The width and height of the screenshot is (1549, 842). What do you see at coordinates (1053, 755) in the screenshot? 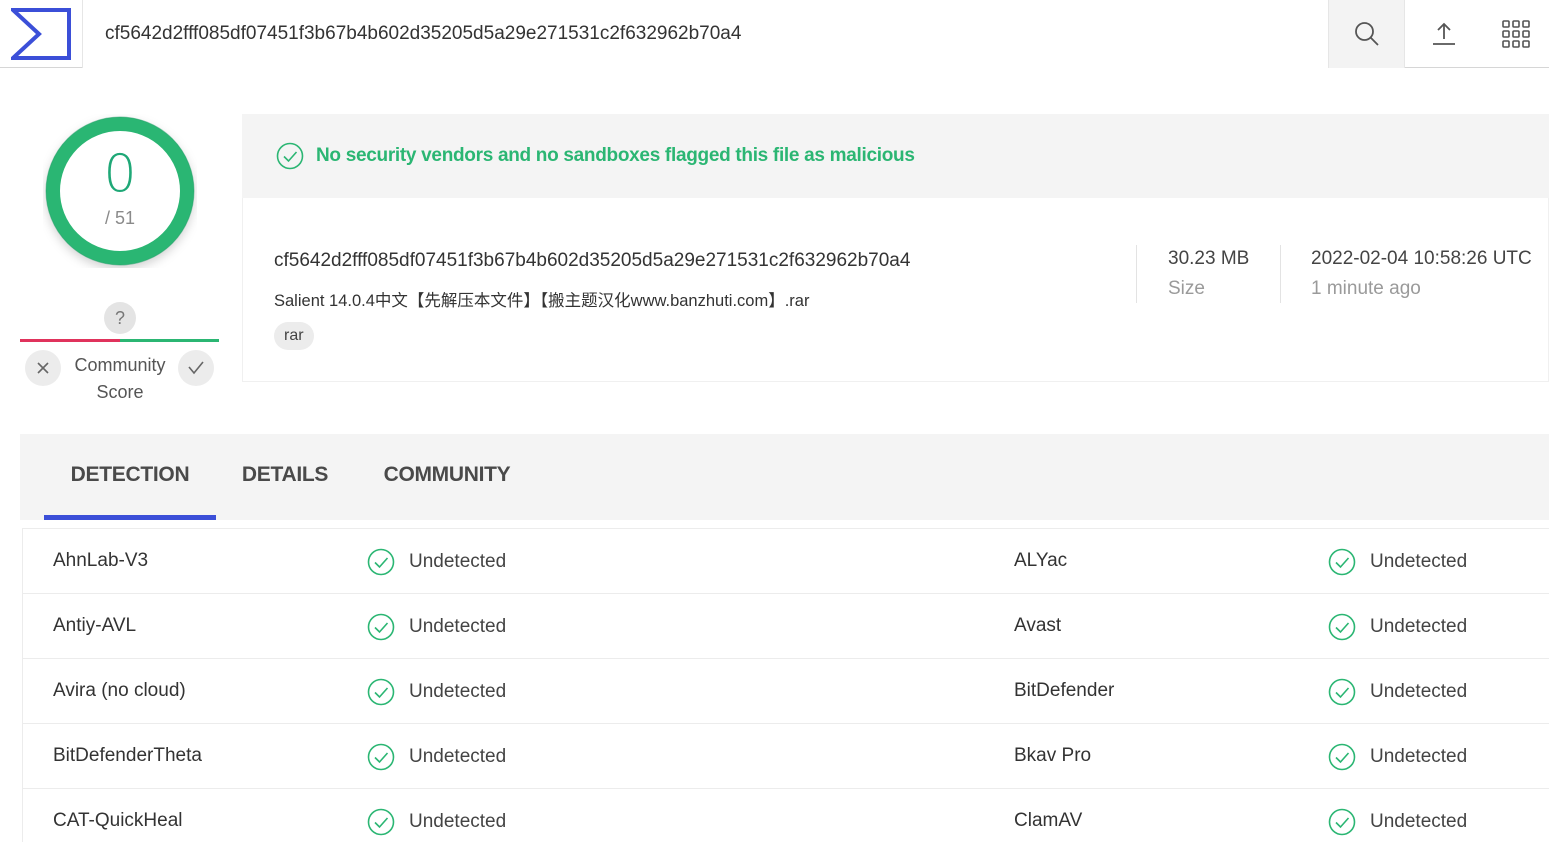
I see `engine-name: Bkav Pro` at bounding box center [1053, 755].